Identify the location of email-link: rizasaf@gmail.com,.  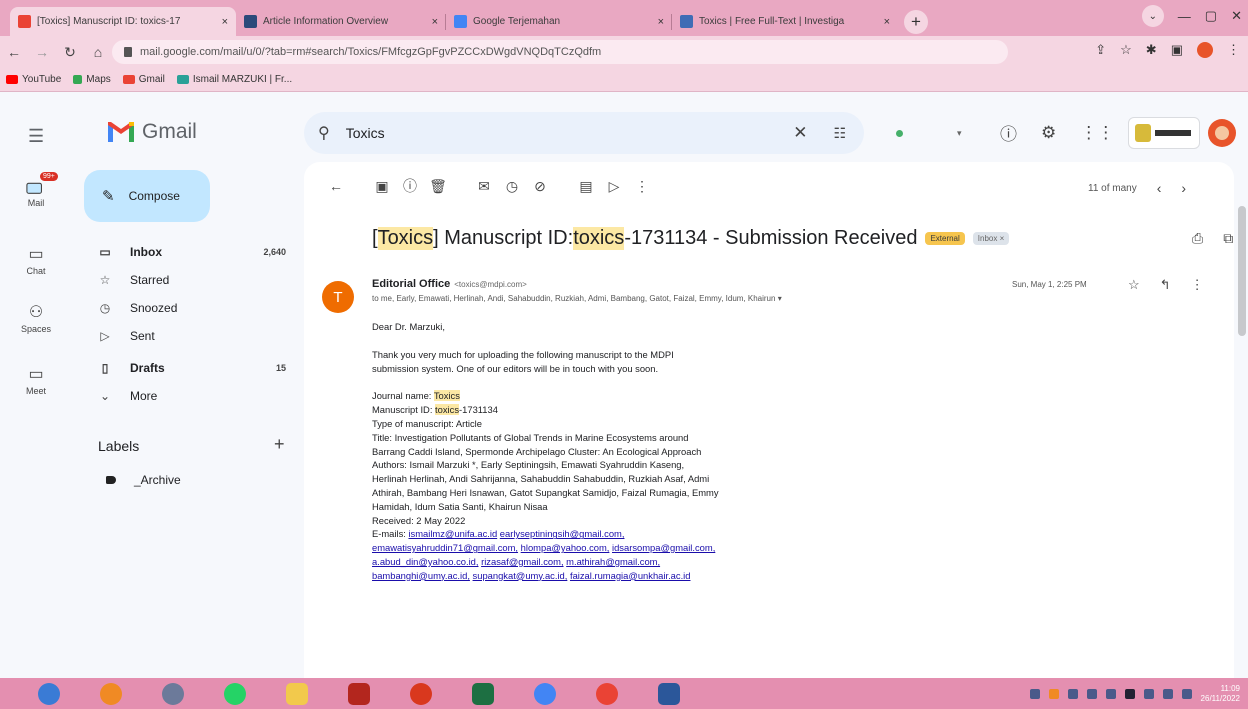
(522, 561).